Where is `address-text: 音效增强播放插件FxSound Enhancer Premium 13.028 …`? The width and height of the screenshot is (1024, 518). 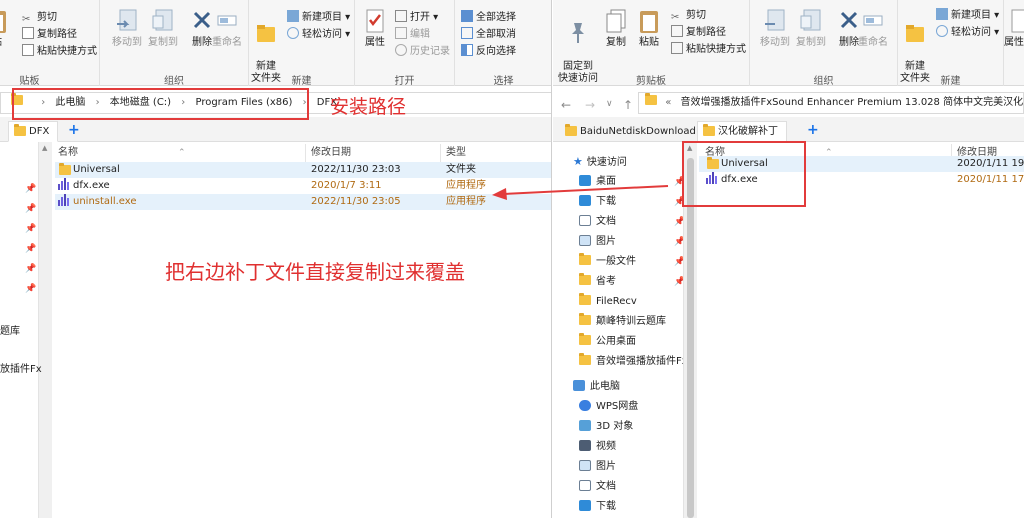 address-text: 音效增强播放插件FxSound Enhancer Premium 13.028 … is located at coordinates (852, 102).